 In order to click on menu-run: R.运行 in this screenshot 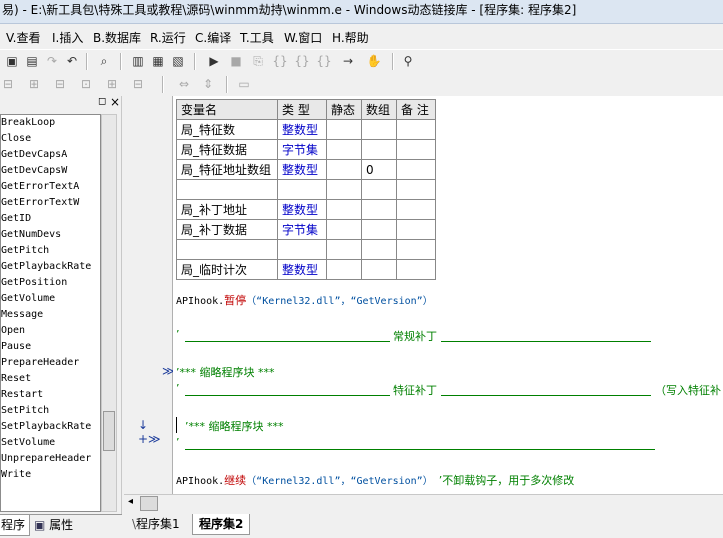, I will do `click(168, 37)`.